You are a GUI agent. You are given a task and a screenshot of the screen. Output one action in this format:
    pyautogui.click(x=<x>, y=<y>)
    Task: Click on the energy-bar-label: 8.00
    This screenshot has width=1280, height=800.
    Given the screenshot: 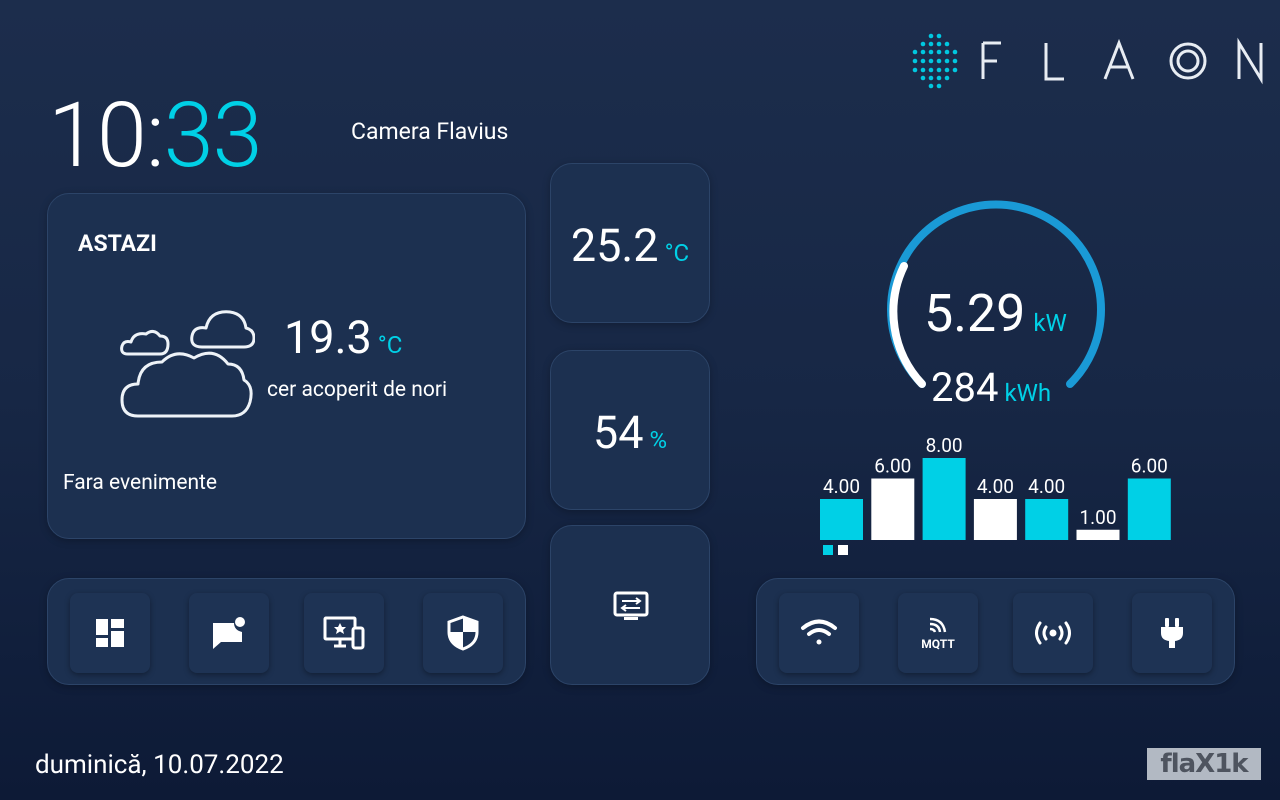 What is the action you would take?
    pyautogui.click(x=944, y=445)
    